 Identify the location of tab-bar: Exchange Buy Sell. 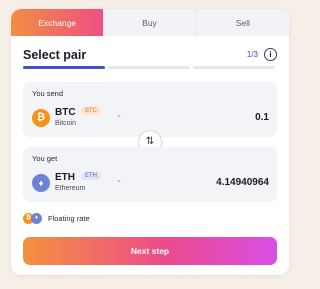
(150, 22).